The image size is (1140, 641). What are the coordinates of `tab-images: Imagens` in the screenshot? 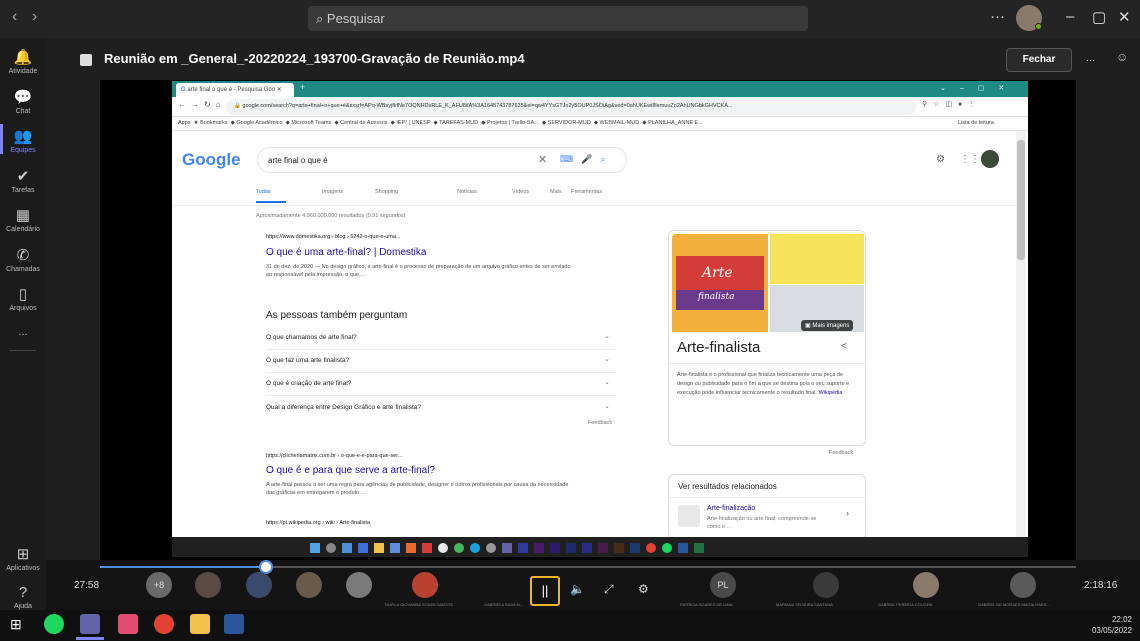 It's located at (332, 192).